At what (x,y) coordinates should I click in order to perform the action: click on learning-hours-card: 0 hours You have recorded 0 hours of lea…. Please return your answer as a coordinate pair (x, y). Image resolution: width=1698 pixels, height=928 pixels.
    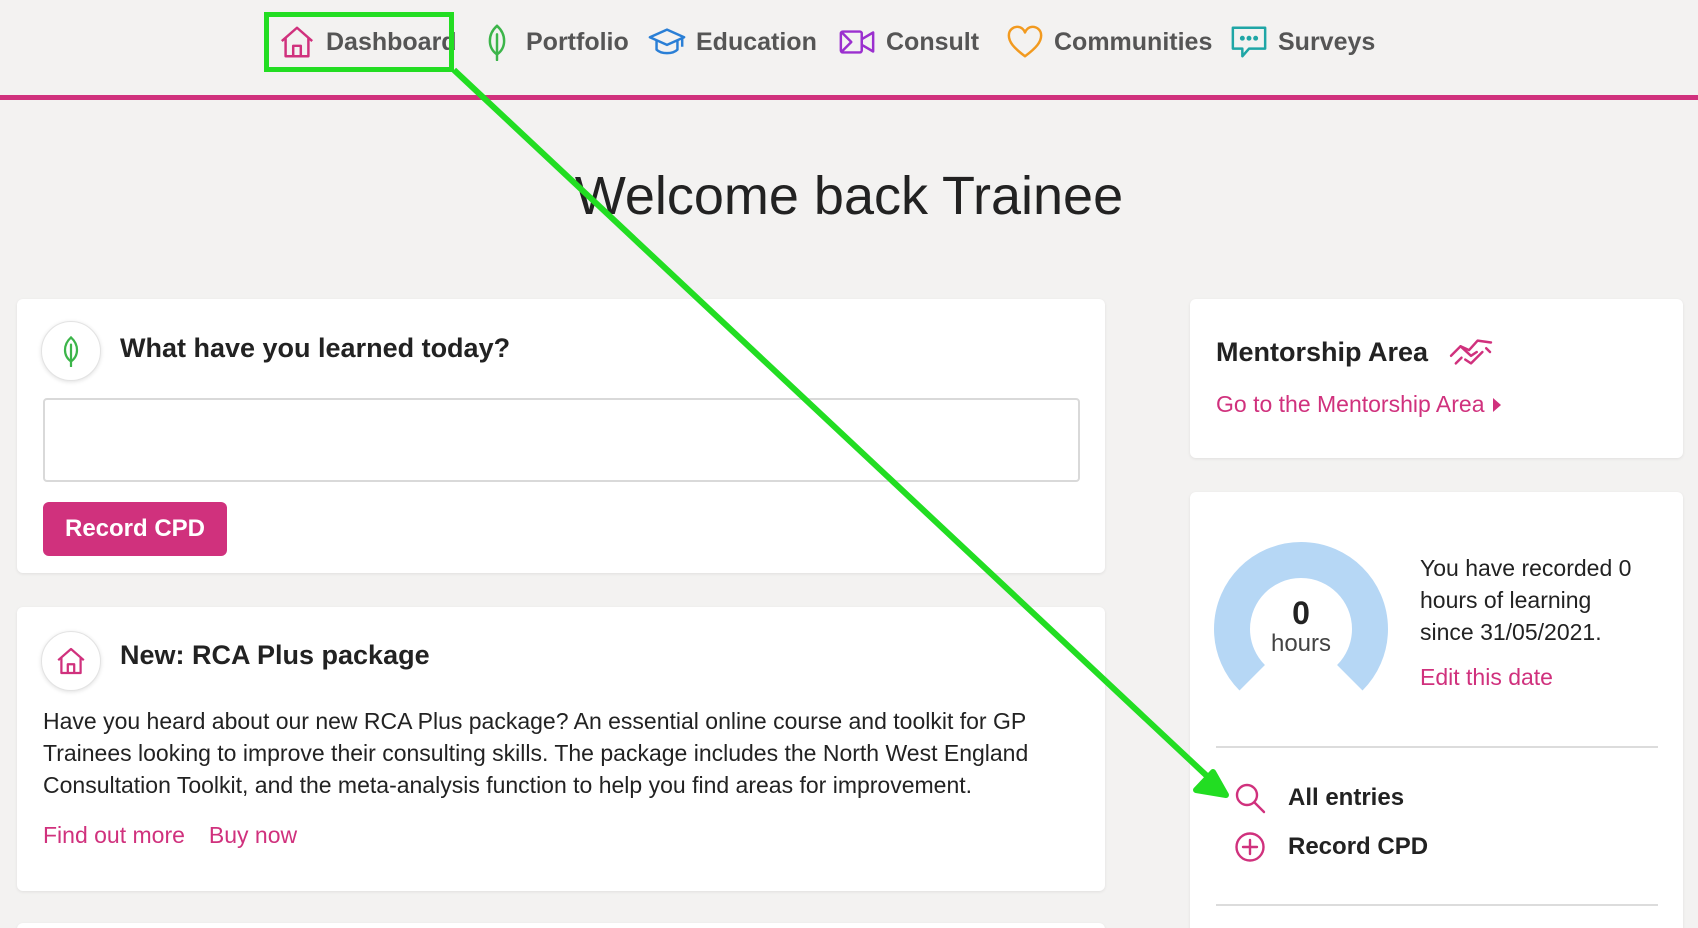
    Looking at the image, I should click on (1436, 710).